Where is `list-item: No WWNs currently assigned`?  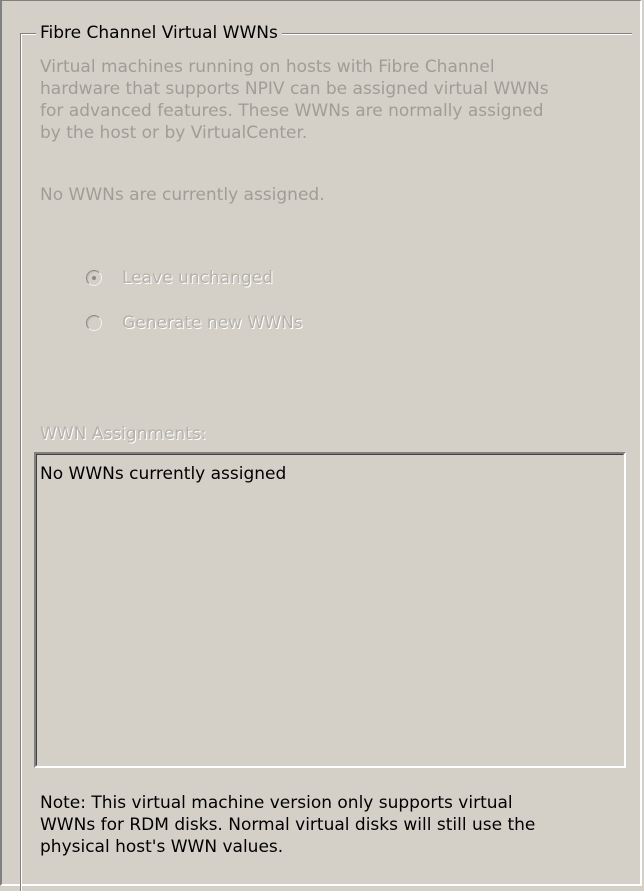 list-item: No WWNs currently assigned is located at coordinates (163, 474).